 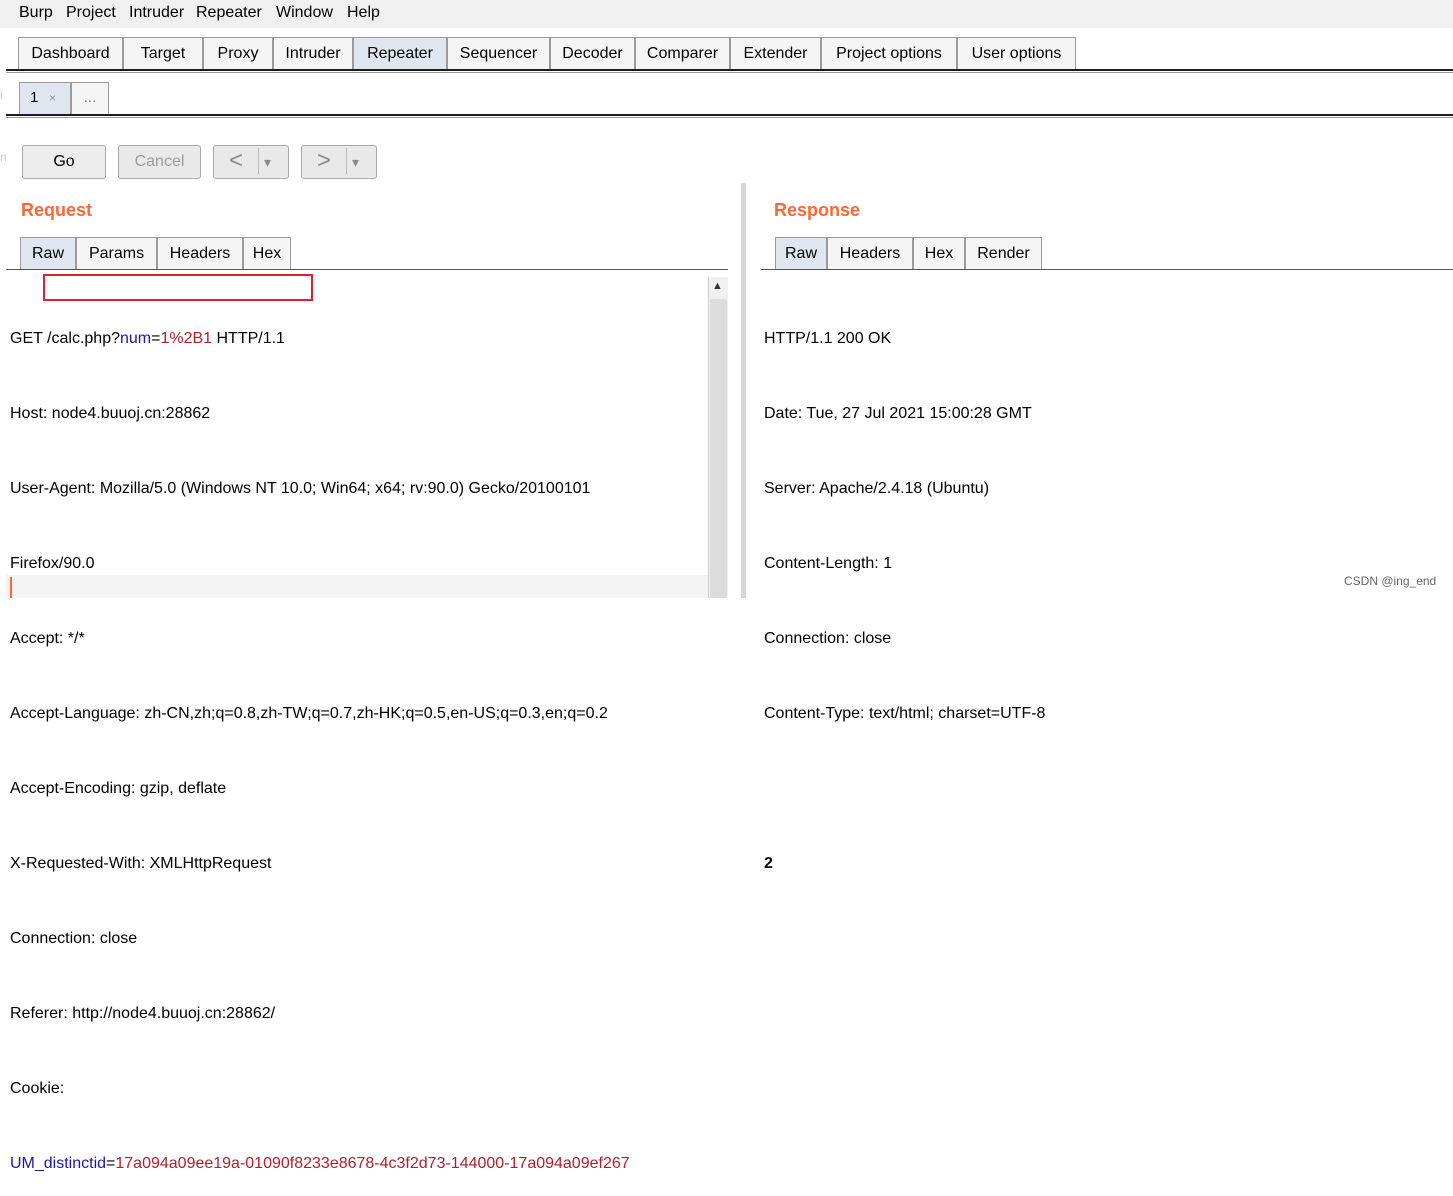 What do you see at coordinates (357, 586) in the screenshot?
I see `cursor-line` at bounding box center [357, 586].